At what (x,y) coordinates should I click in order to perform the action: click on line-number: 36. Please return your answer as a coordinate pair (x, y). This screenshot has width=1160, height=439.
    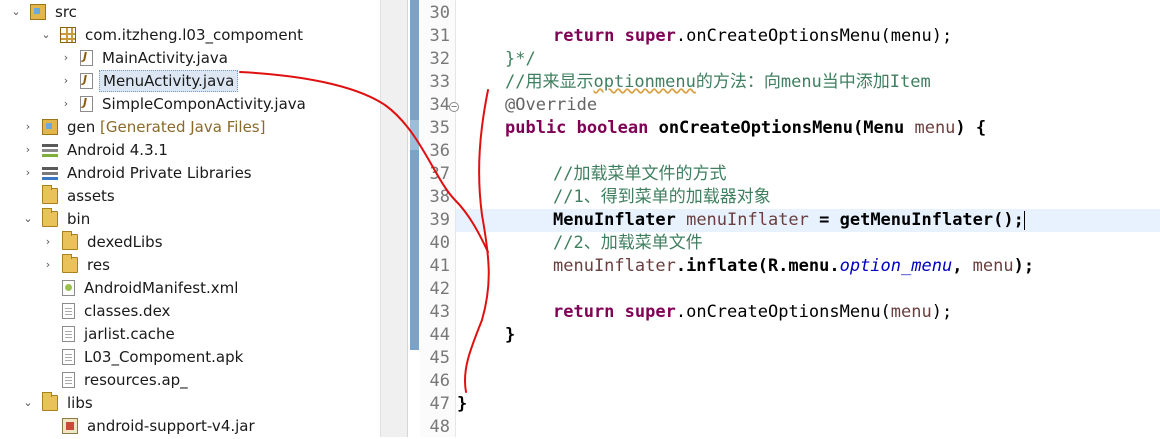
    Looking at the image, I should click on (439, 151).